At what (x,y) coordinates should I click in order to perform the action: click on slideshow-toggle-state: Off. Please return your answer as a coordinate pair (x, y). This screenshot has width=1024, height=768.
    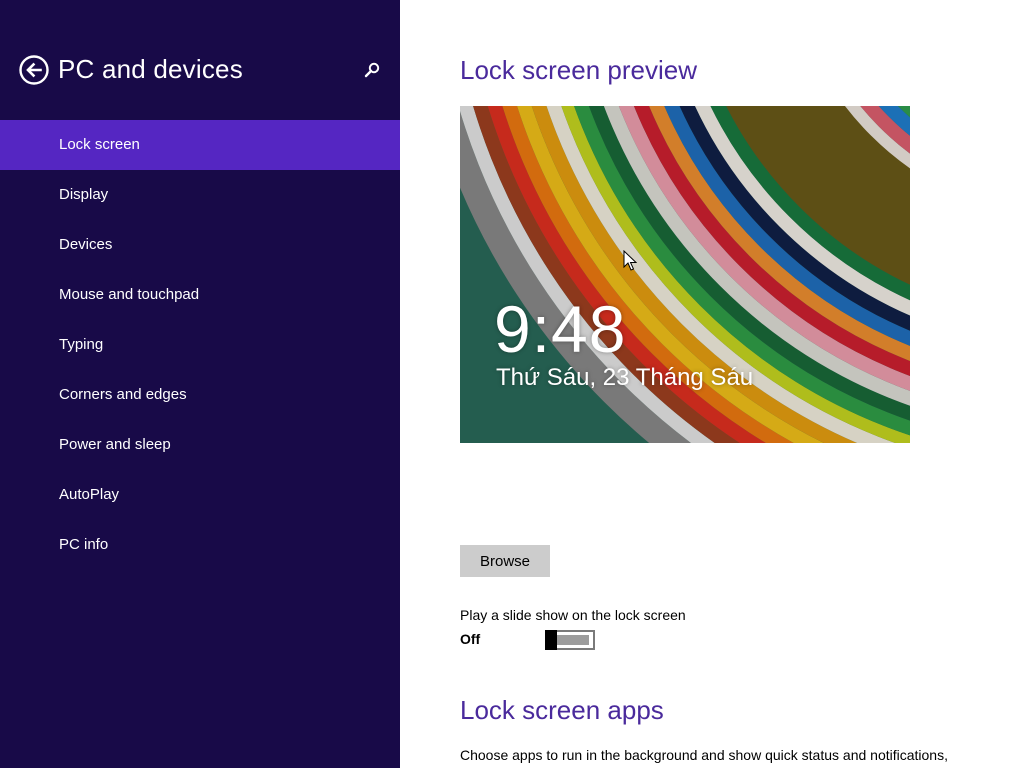
    Looking at the image, I should click on (470, 639).